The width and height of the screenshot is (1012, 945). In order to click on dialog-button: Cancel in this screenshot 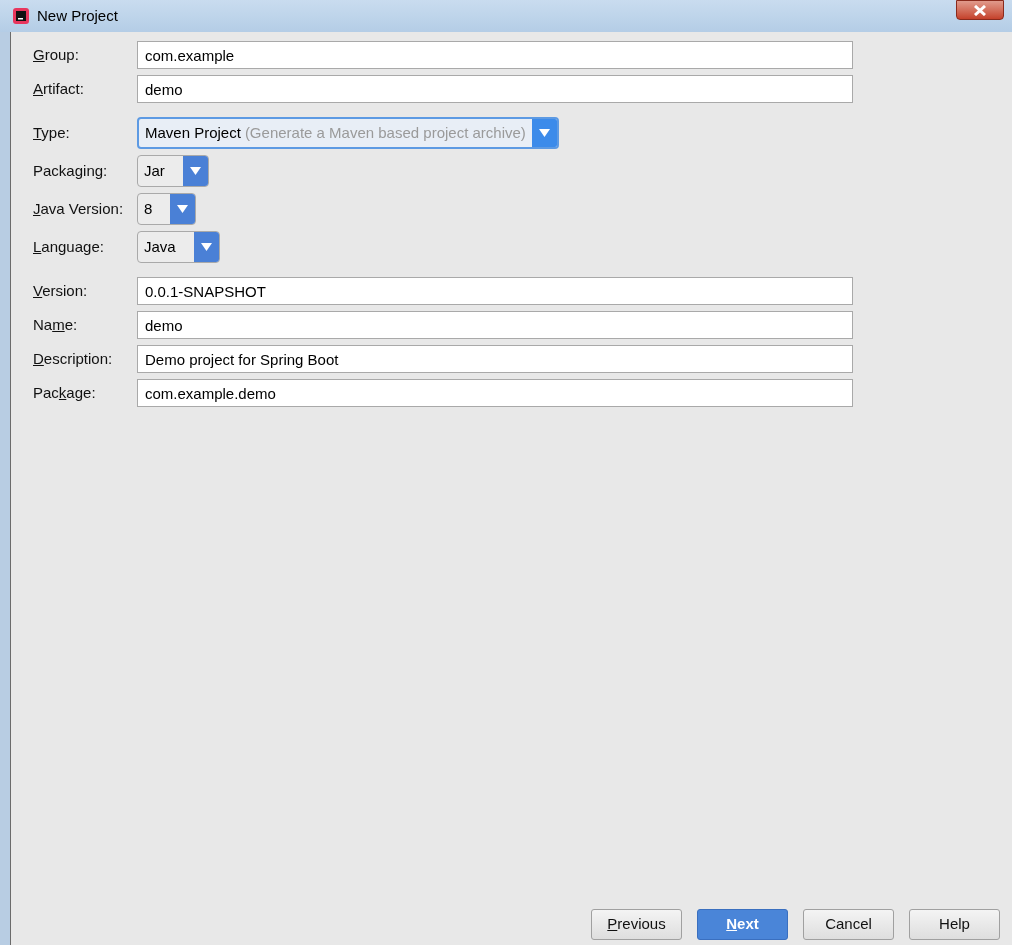, I will do `click(848, 924)`.